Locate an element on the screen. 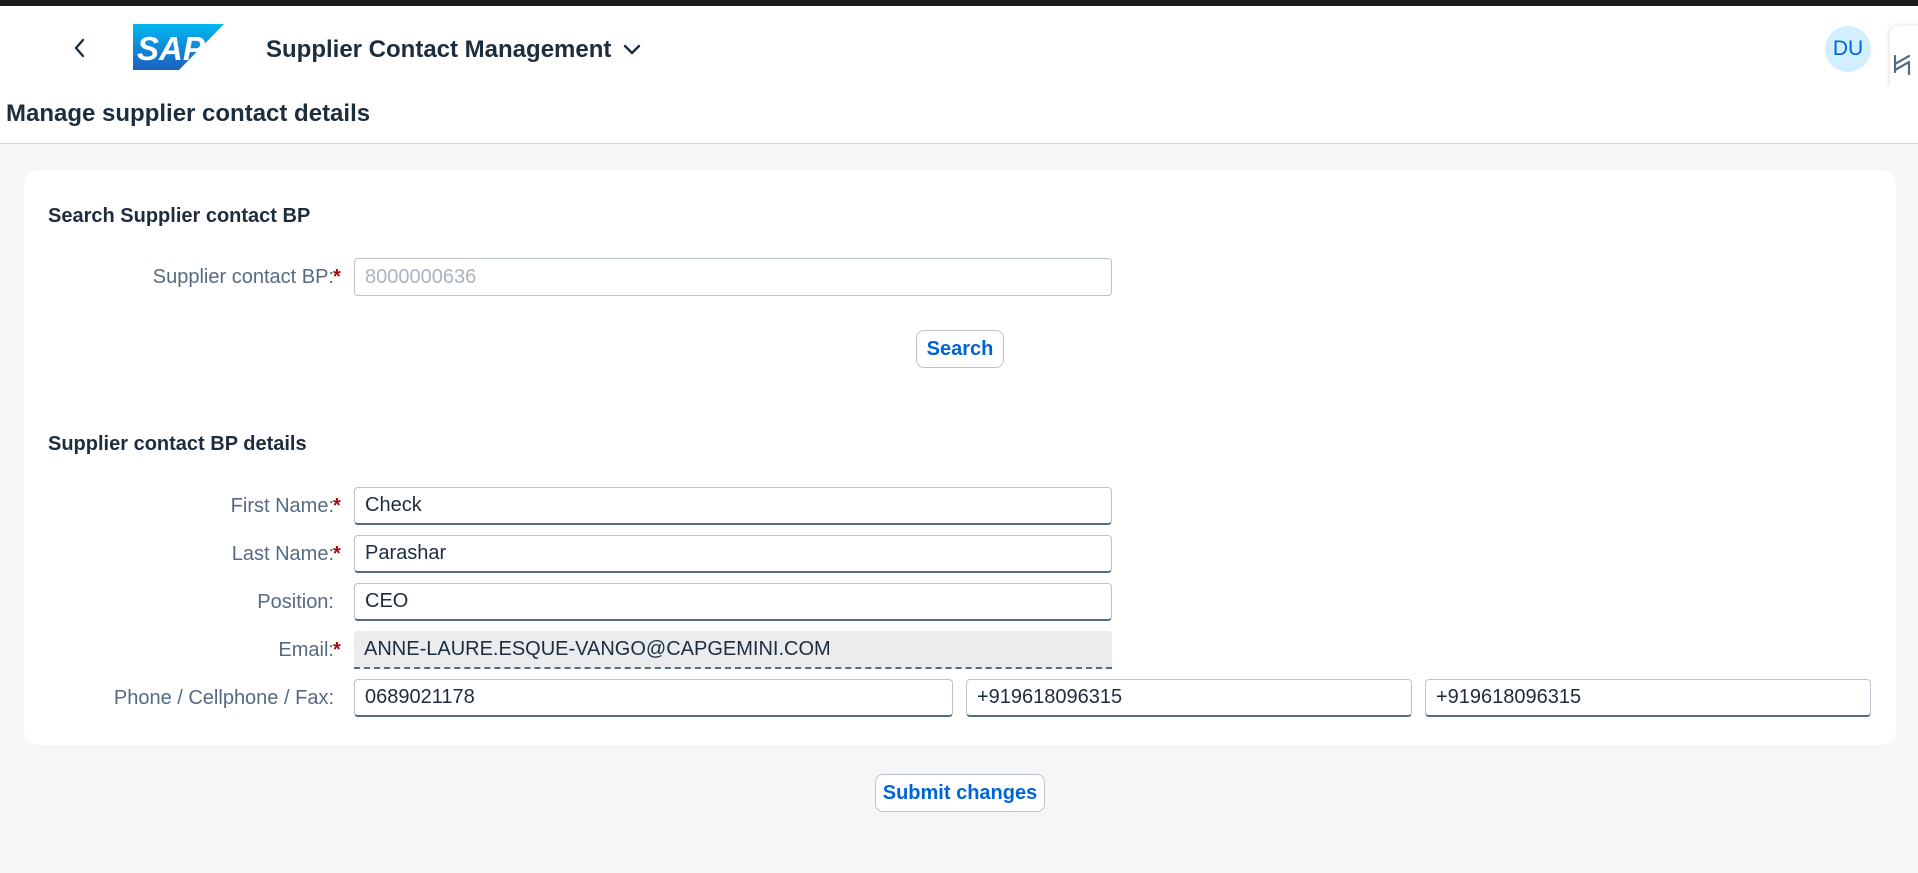  sap-logo: SAP is located at coordinates (178, 47).